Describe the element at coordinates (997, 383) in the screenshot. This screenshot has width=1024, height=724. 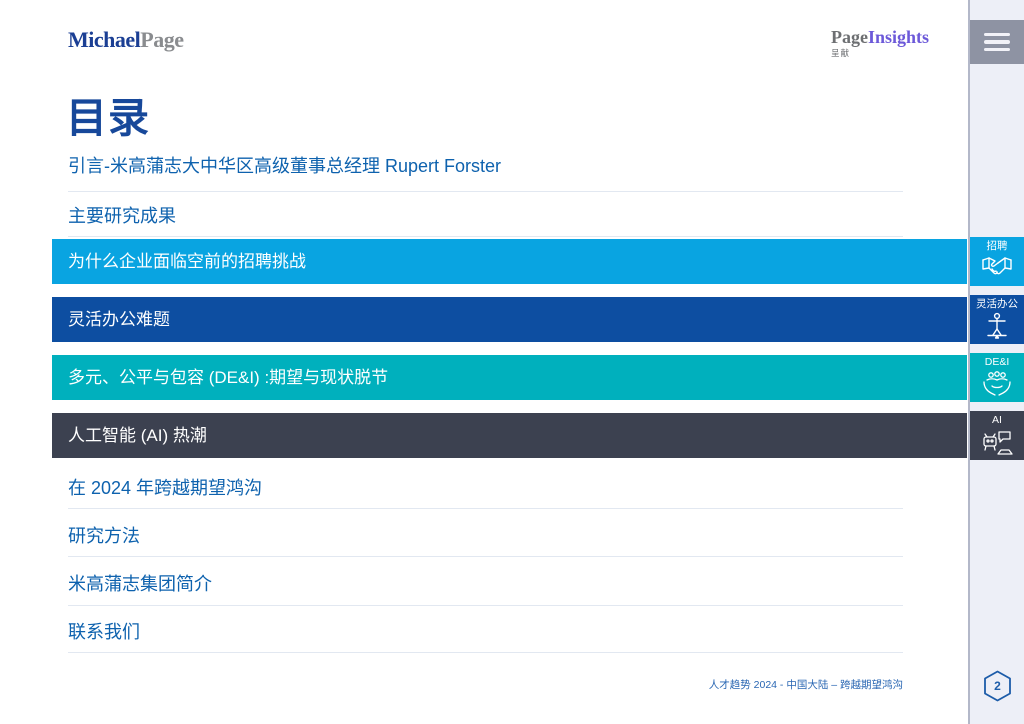
I see `people-hands-icon` at that location.